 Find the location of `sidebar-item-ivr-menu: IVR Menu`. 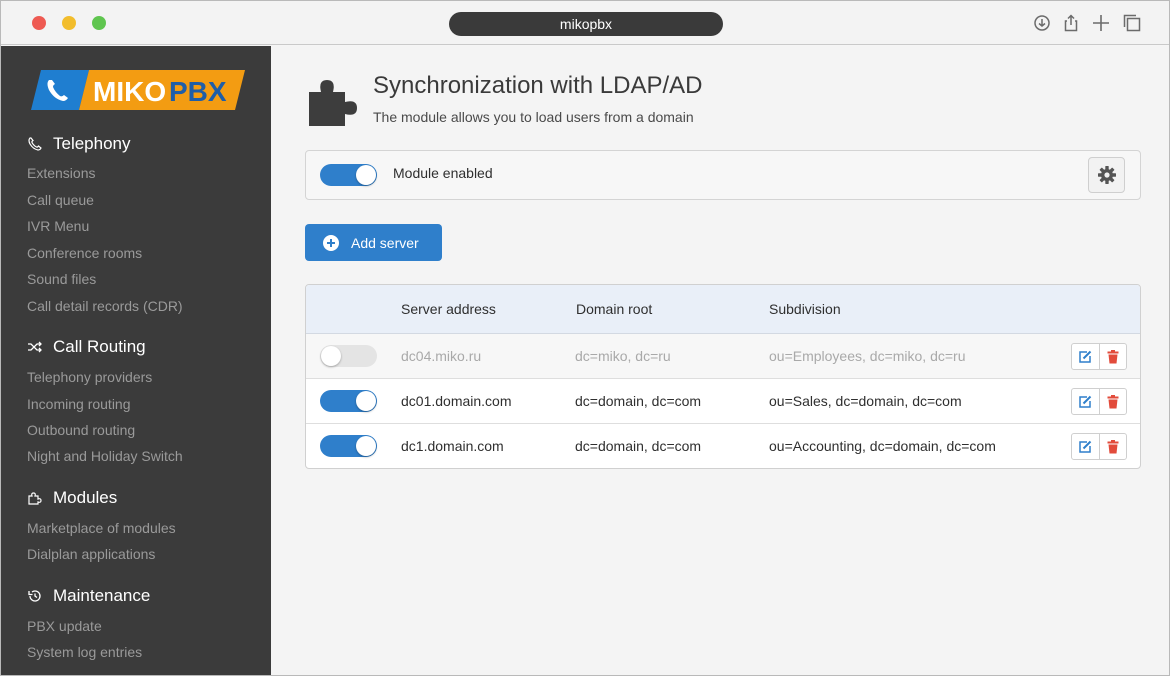

sidebar-item-ivr-menu: IVR Menu is located at coordinates (58, 226).